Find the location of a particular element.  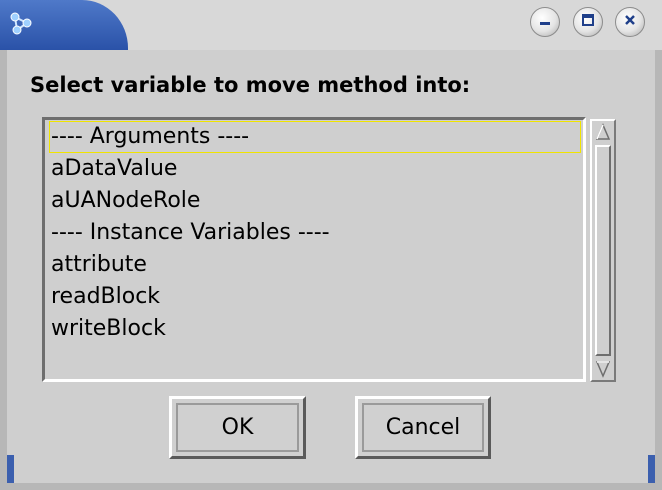

scroll-up-arrow-icon is located at coordinates (603, 132).